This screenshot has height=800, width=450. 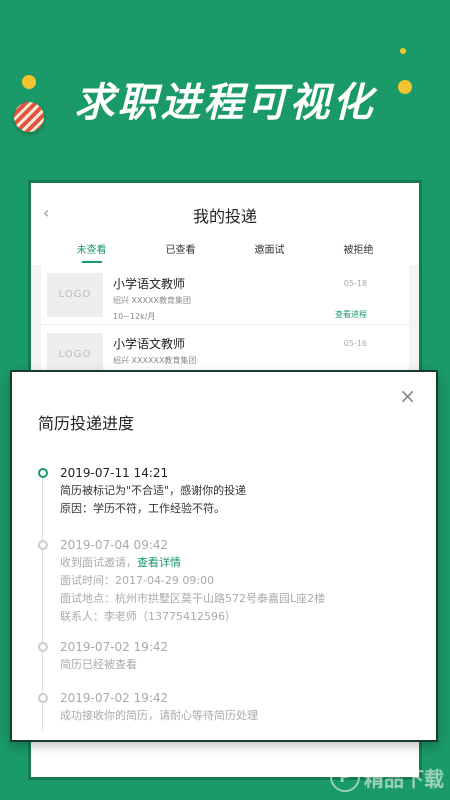 What do you see at coordinates (225, 251) in the screenshot?
I see `tab-bar: 未查看 已查看 邀面试 被拒绝` at bounding box center [225, 251].